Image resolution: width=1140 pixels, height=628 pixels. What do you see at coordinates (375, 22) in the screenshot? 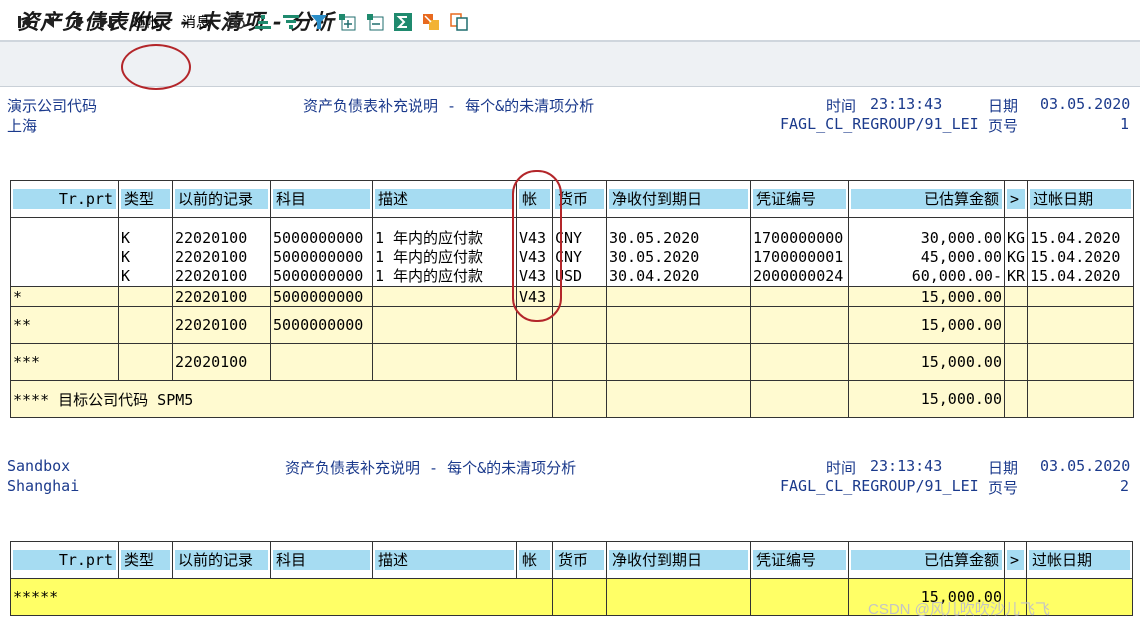
I see `collapse-icon` at bounding box center [375, 22].